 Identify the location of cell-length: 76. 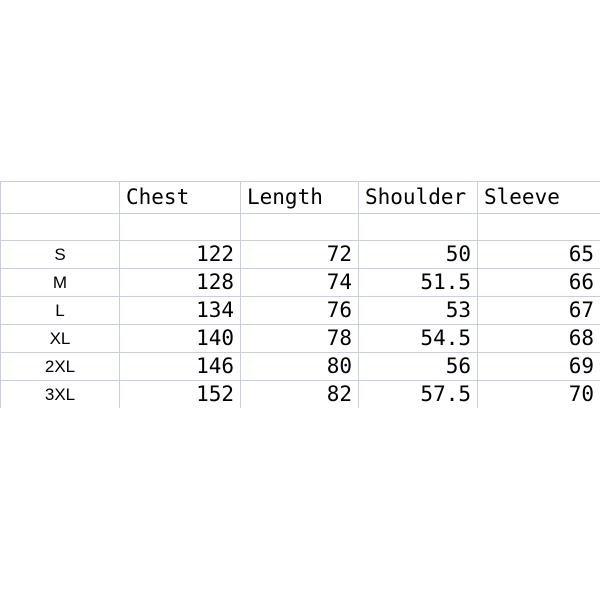
(299, 310).